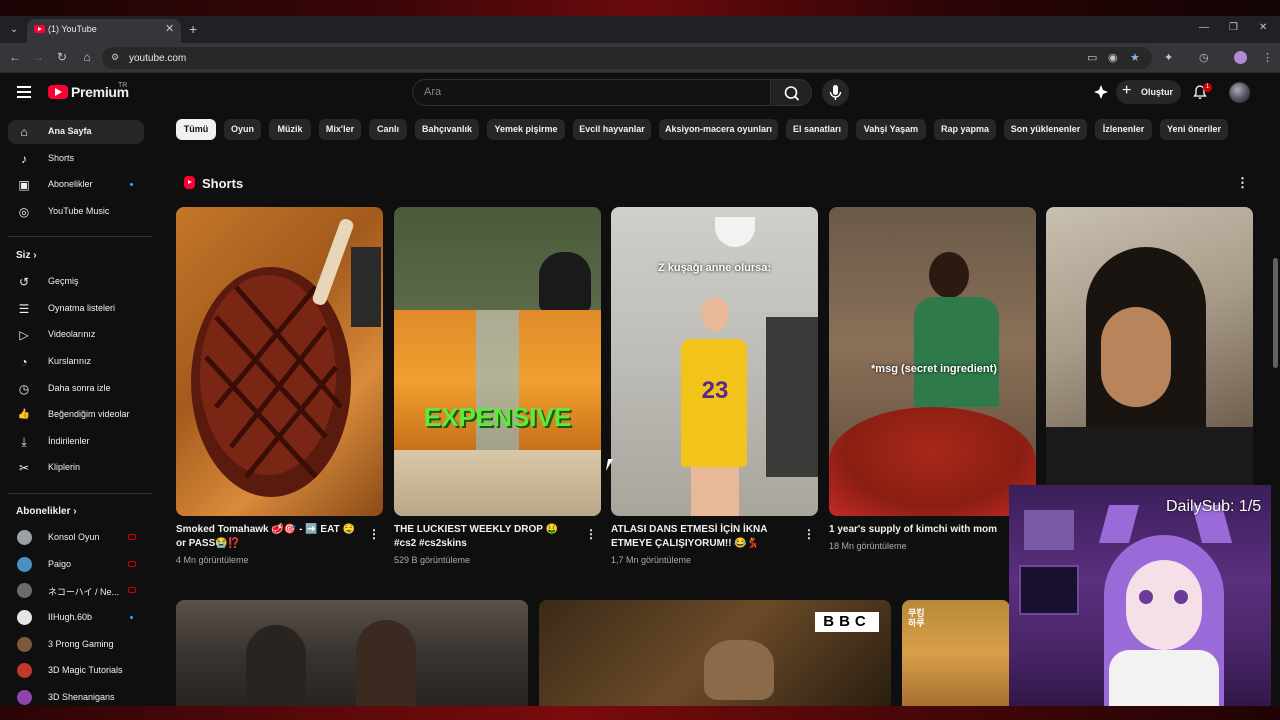  I want to click on chip-all: Tümü, so click(196, 129).